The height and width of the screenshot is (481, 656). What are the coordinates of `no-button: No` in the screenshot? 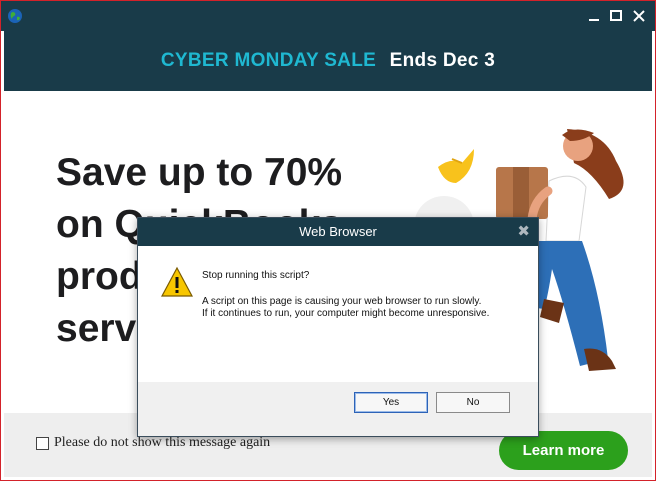 It's located at (473, 402).